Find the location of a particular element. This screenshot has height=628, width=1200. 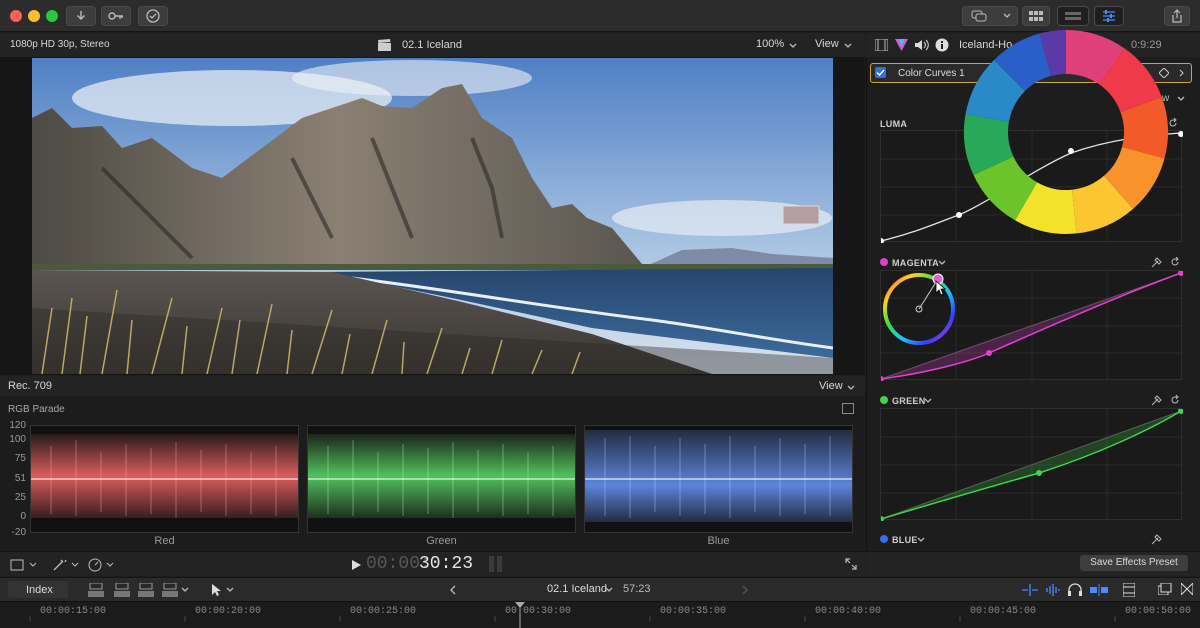

info-icon is located at coordinates (942, 45).